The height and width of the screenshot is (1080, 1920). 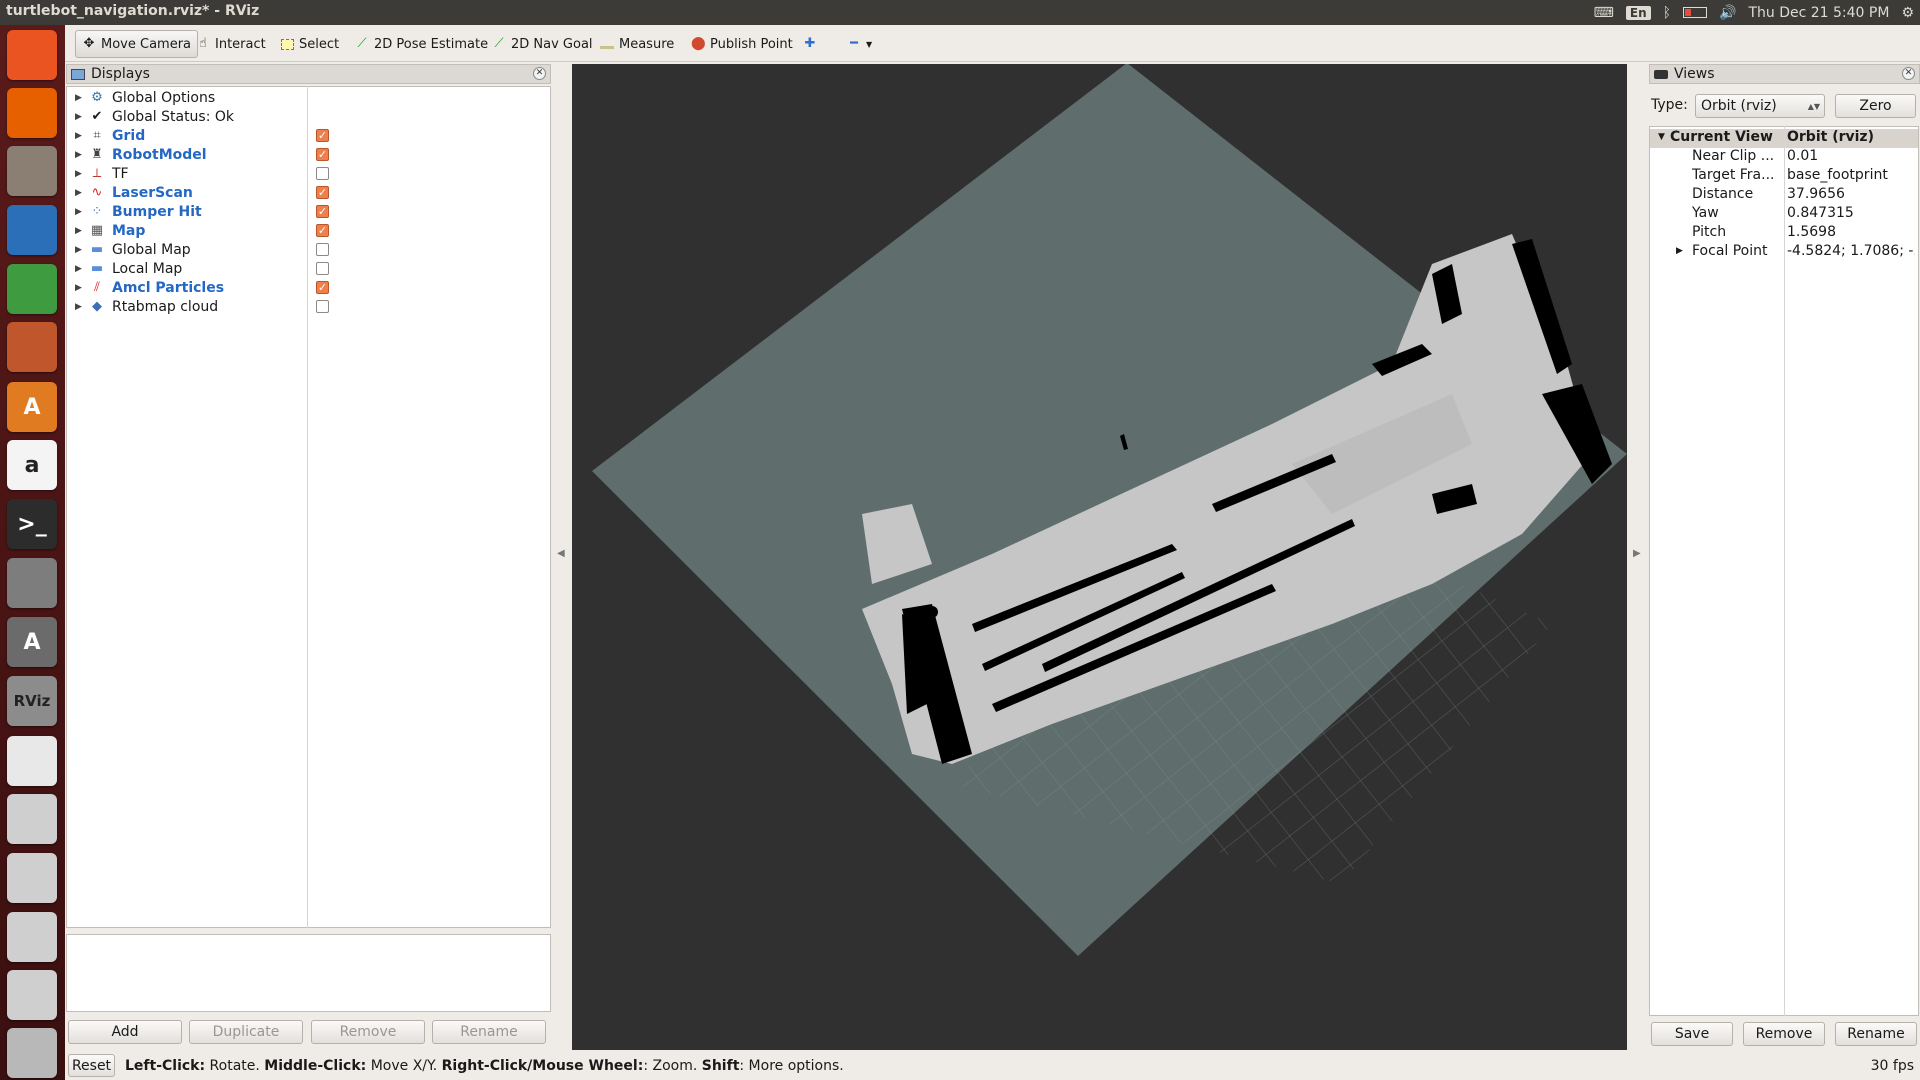 I want to click on remove-view-button: Remove, so click(x=1784, y=1034).